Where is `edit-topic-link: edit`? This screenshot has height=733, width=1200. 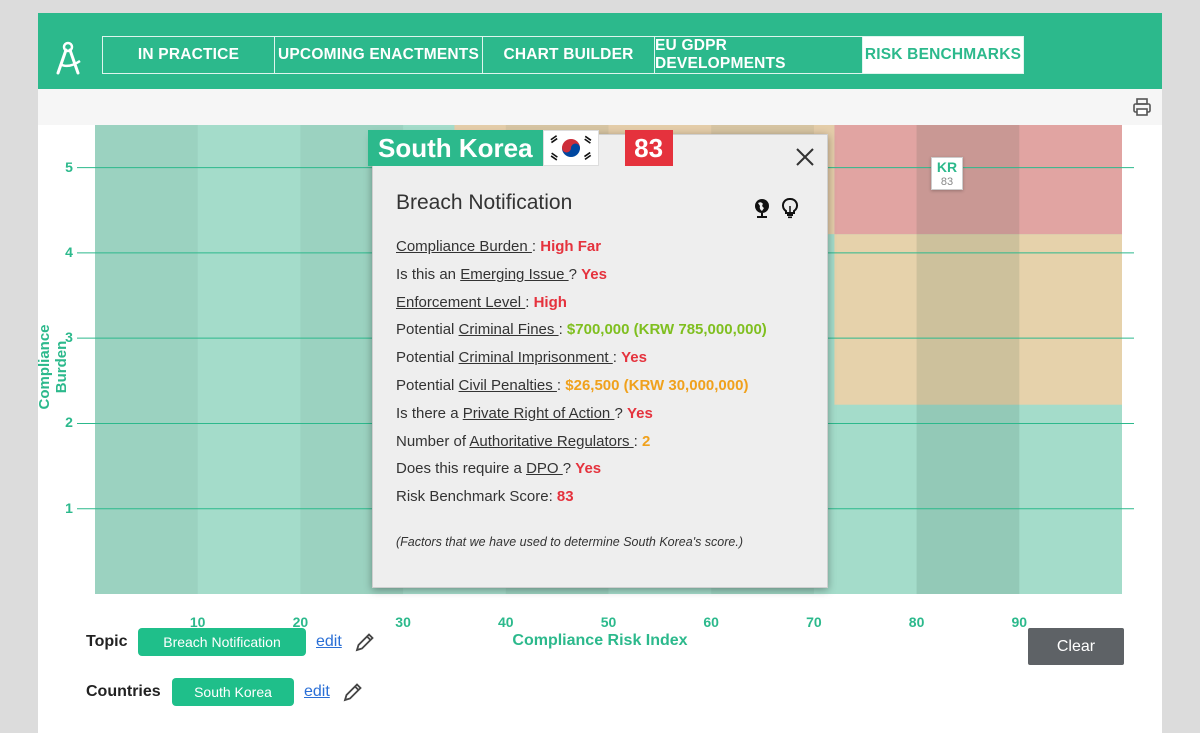 edit-topic-link: edit is located at coordinates (329, 642).